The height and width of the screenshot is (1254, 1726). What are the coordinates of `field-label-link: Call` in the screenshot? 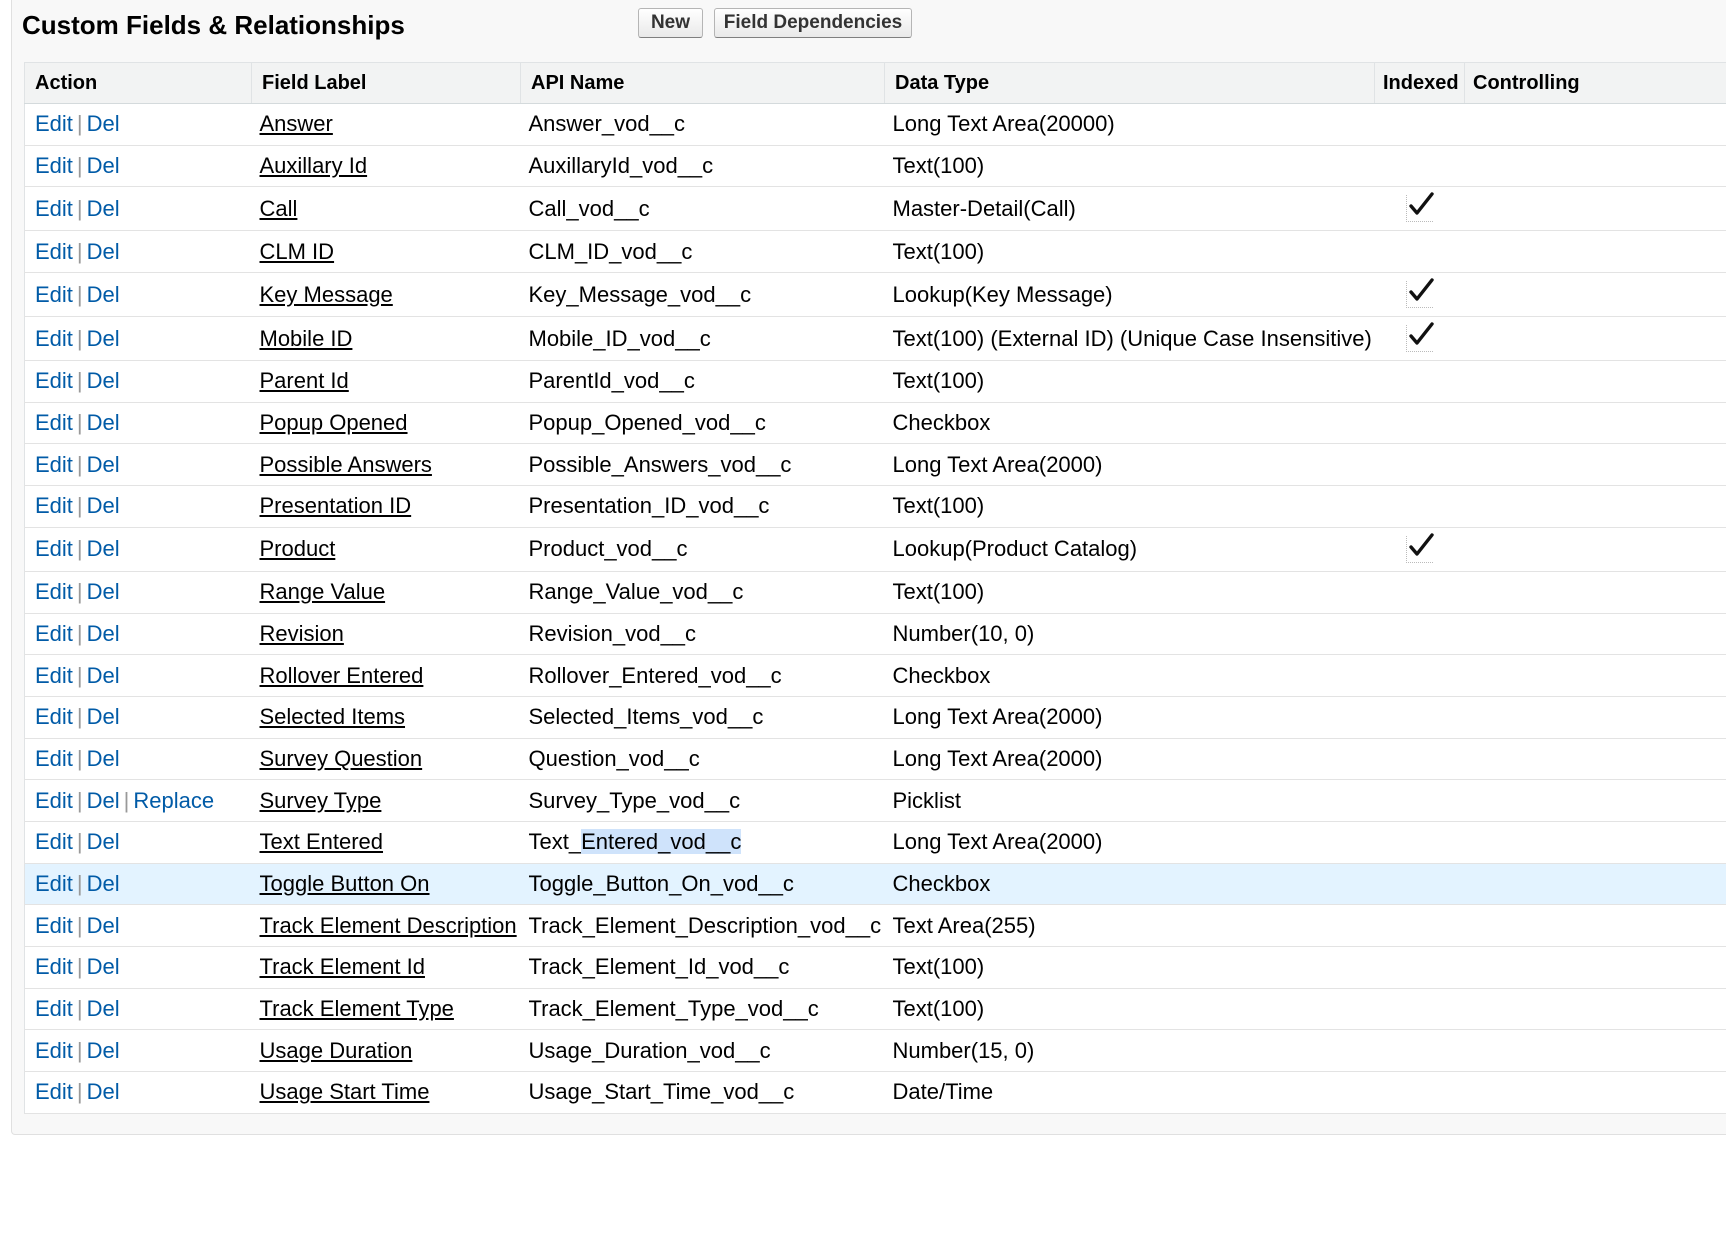 It's located at (279, 208).